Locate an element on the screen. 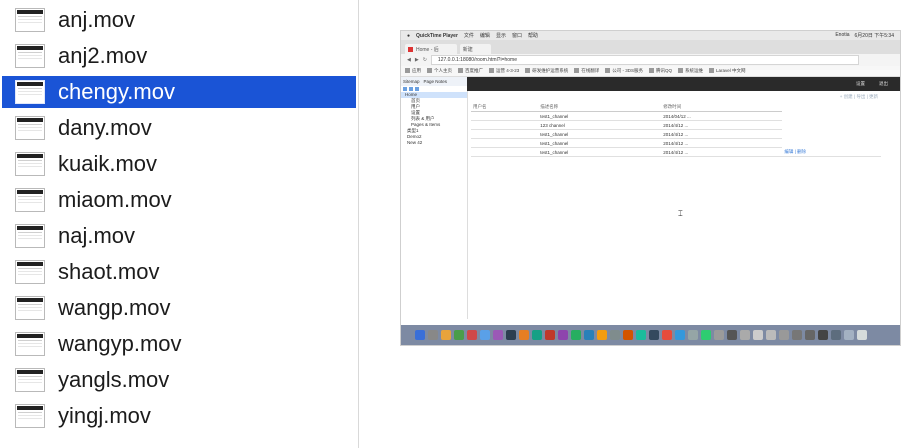  file-row: yingj.mov is located at coordinates (179, 416).